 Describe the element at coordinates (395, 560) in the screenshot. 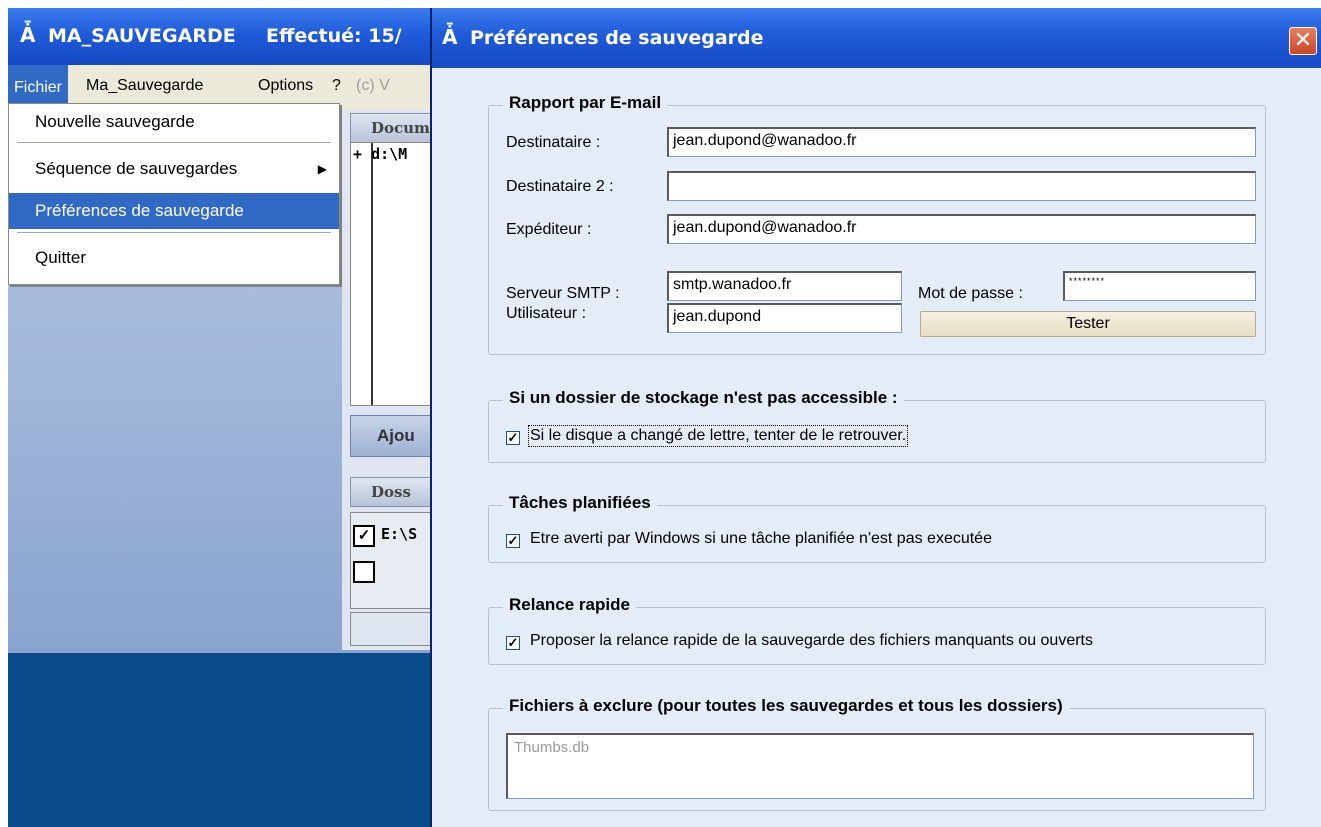

I see `destinations-list: ✓ E:\S` at that location.